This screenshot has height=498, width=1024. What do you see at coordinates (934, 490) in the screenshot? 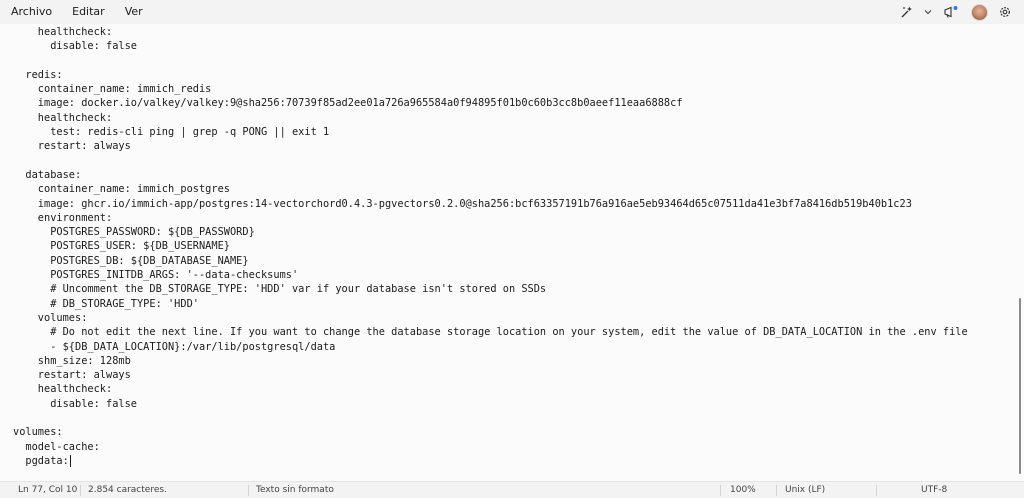
I see `status-encoding: UTF-8` at bounding box center [934, 490].